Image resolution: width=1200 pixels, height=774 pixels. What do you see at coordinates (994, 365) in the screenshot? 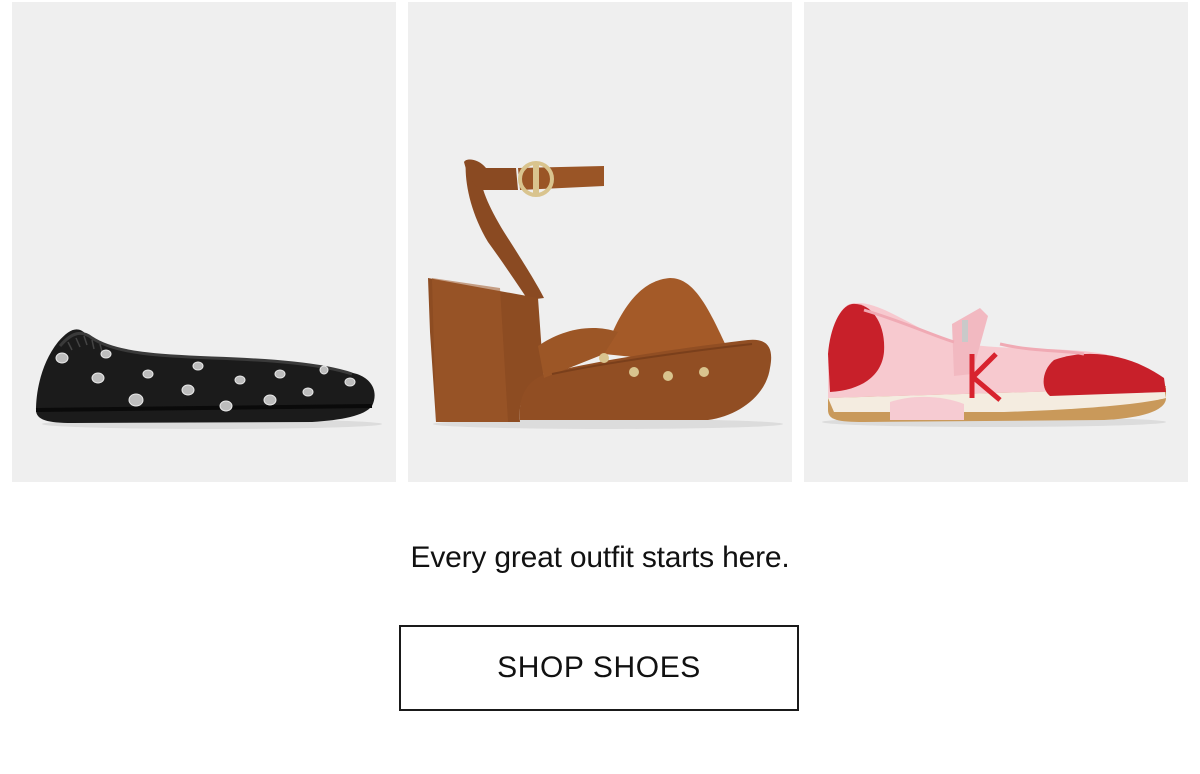
I see `mary-jane-sneaker-image` at bounding box center [994, 365].